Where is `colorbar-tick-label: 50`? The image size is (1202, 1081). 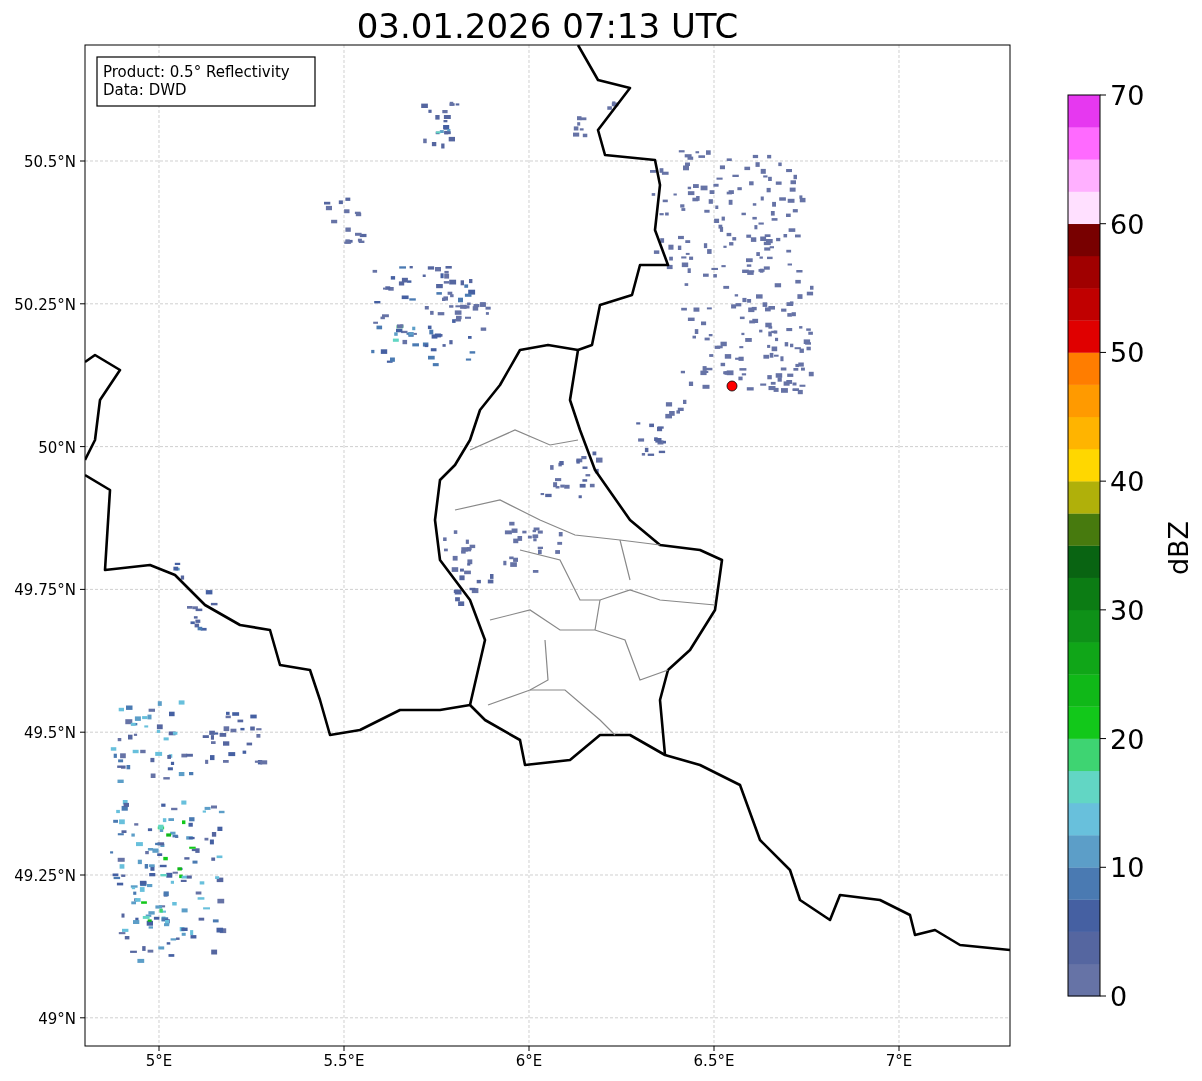 colorbar-tick-label: 50 is located at coordinates (1127, 353).